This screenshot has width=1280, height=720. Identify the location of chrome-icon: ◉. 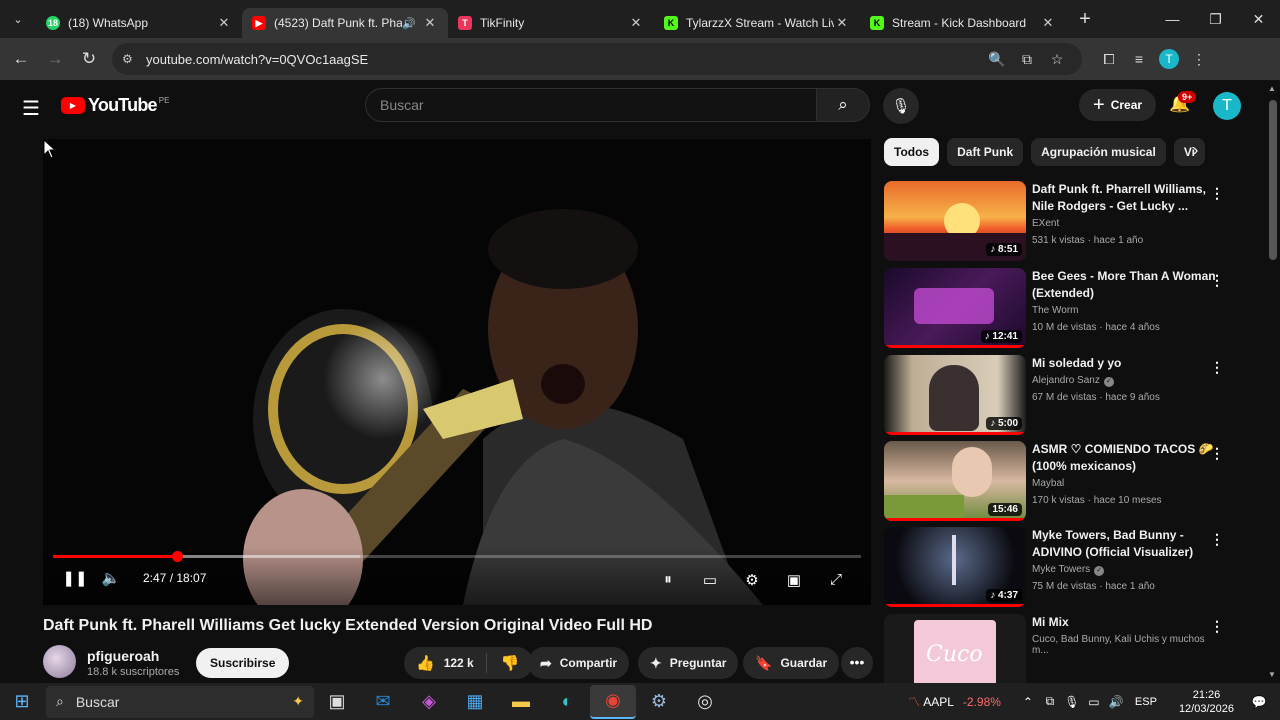
(613, 701).